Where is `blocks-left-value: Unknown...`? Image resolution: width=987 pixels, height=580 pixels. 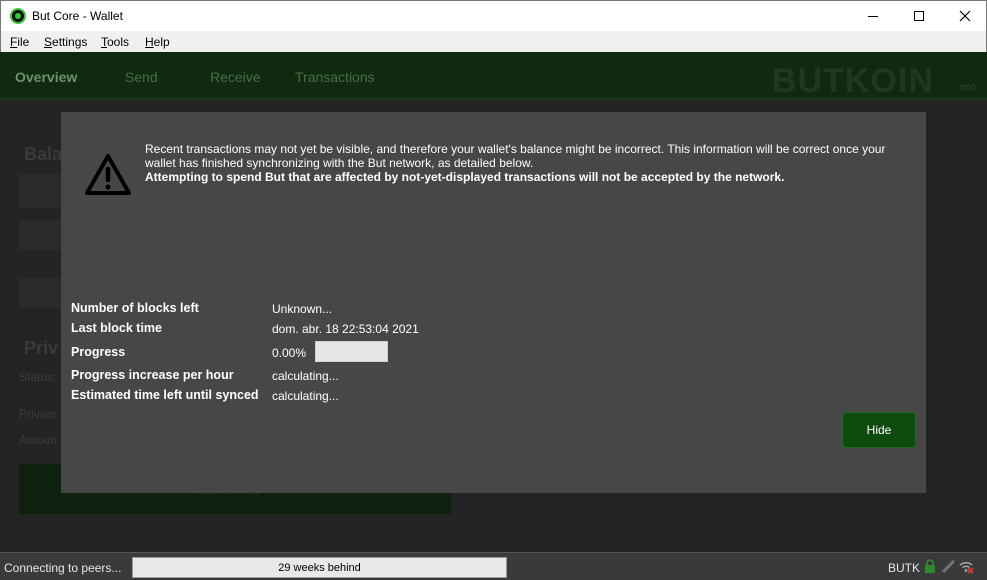 blocks-left-value: Unknown... is located at coordinates (302, 309).